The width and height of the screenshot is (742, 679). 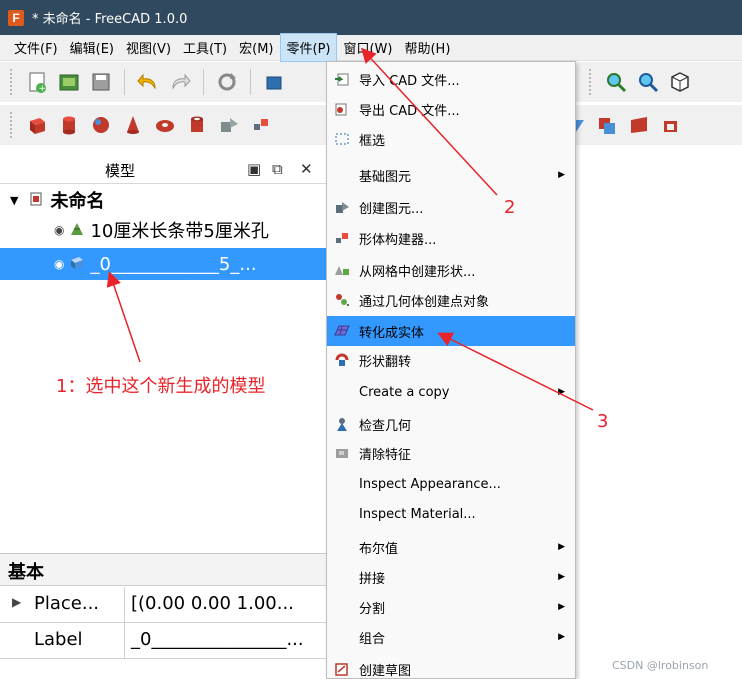 What do you see at coordinates (133, 125) in the screenshot?
I see `part-cone-icon` at bounding box center [133, 125].